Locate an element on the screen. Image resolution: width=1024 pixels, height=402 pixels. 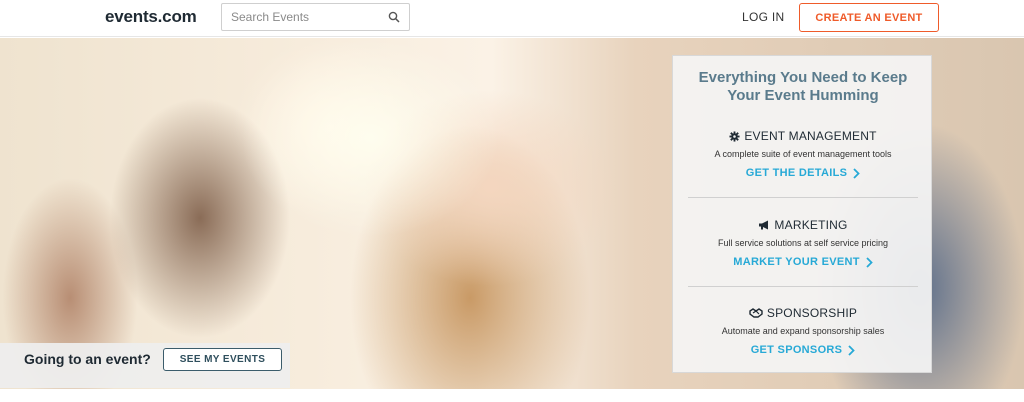
get-sponsors-link: GET SPONSORS is located at coordinates (803, 350).